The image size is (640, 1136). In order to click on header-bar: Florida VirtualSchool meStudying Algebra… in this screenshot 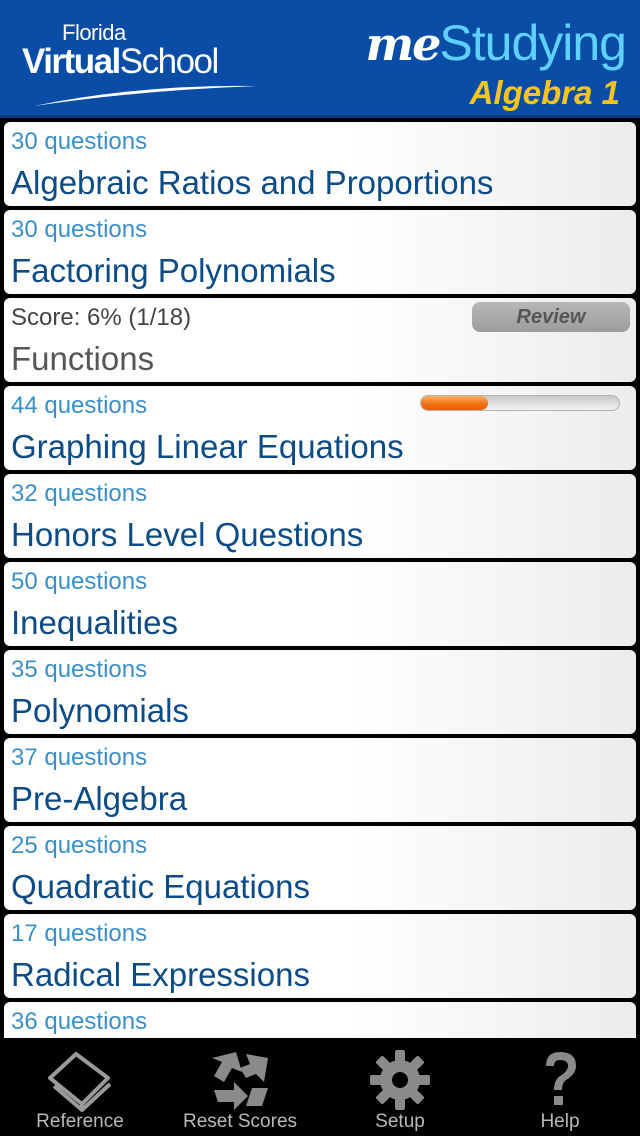, I will do `click(320, 59)`.